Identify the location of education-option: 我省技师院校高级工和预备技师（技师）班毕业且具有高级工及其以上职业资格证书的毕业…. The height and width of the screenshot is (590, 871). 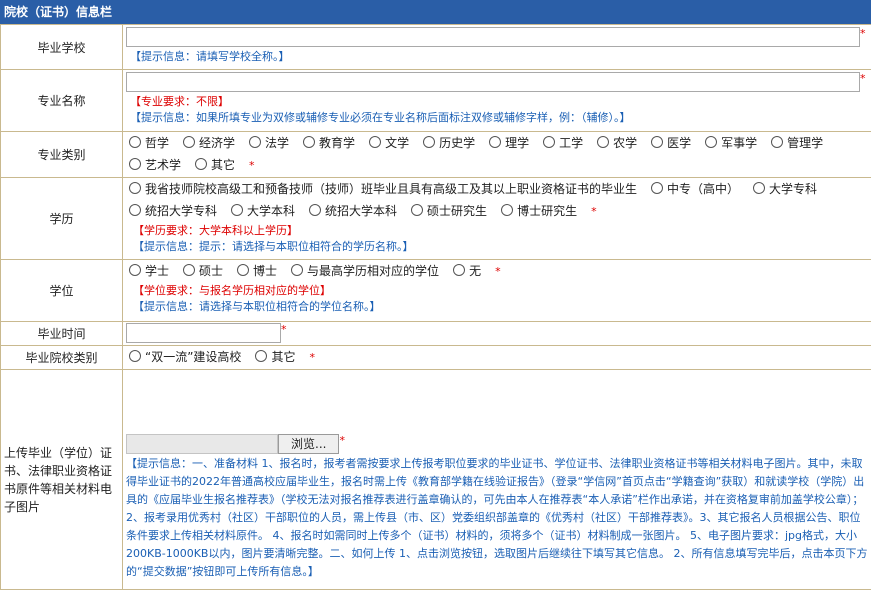
(383, 189).